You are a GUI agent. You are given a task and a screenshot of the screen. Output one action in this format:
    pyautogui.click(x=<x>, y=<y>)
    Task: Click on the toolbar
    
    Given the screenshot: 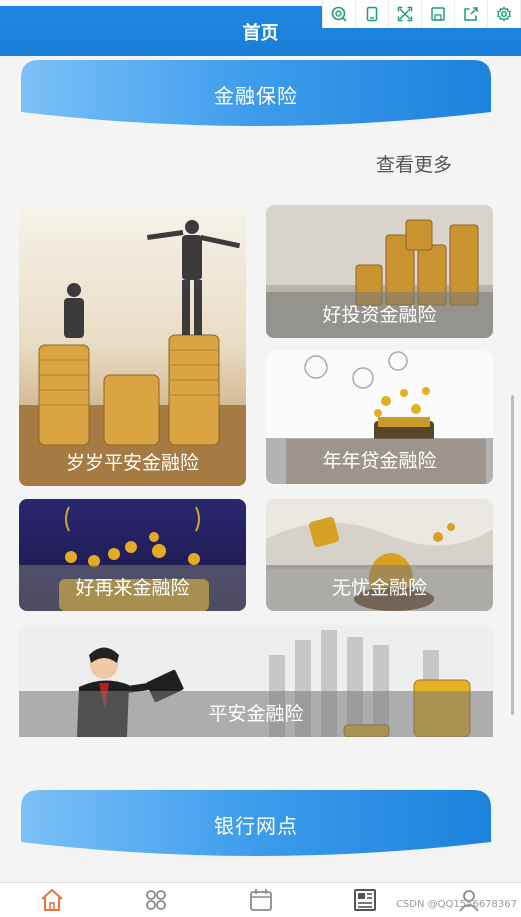 What is the action you would take?
    pyautogui.click(x=421, y=14)
    